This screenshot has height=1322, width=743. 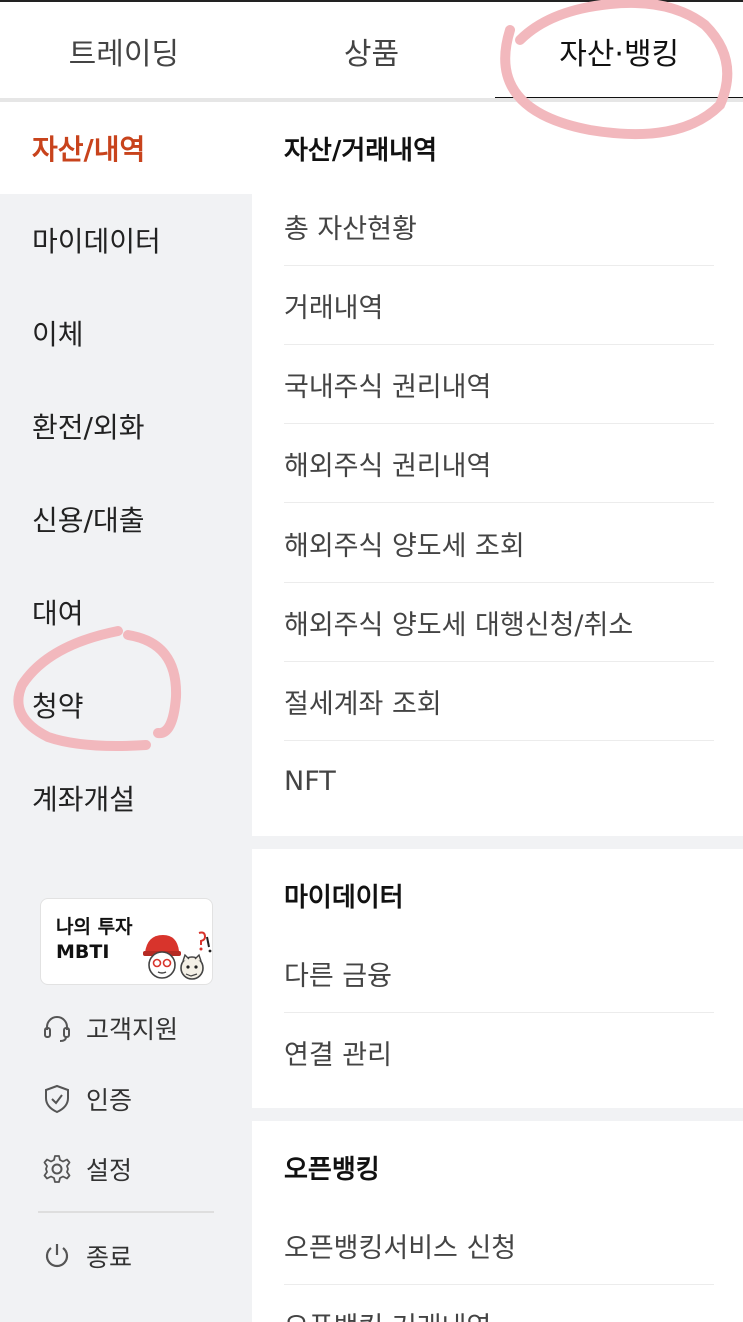 What do you see at coordinates (126, 798) in the screenshot?
I see `sidebar-item-account-open: 계좌개설` at bounding box center [126, 798].